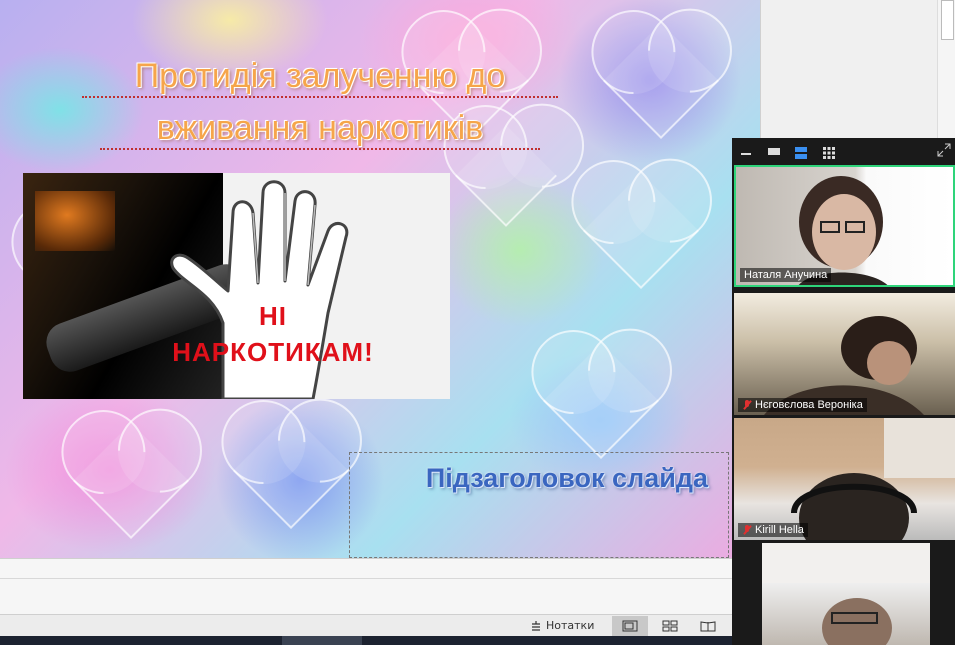  I want to click on reading-view-button, so click(708, 626).